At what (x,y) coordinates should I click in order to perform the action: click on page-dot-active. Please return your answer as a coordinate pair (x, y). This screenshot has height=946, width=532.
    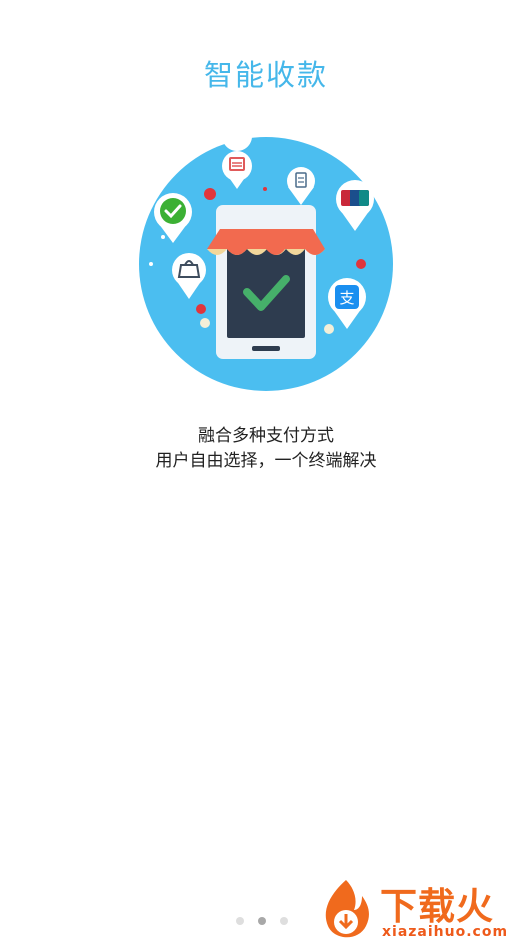
    Looking at the image, I should click on (262, 921).